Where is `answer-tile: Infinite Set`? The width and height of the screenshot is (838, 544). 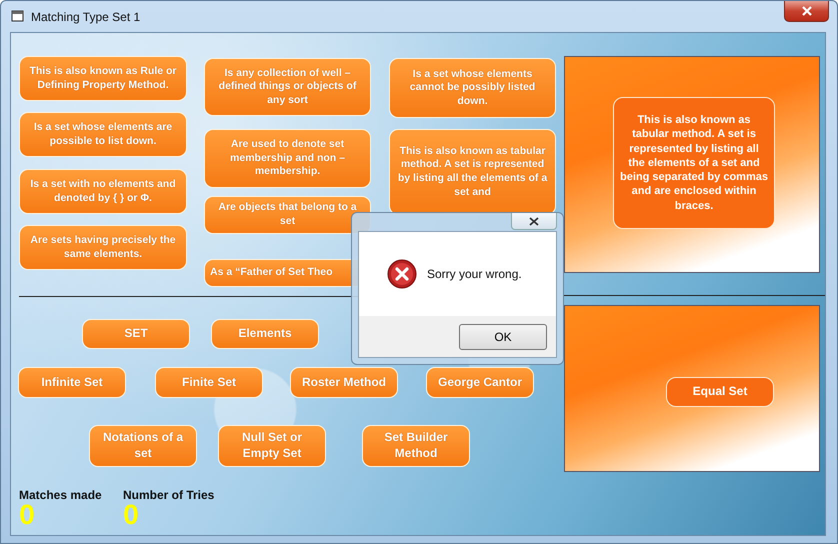
answer-tile: Infinite Set is located at coordinates (72, 382).